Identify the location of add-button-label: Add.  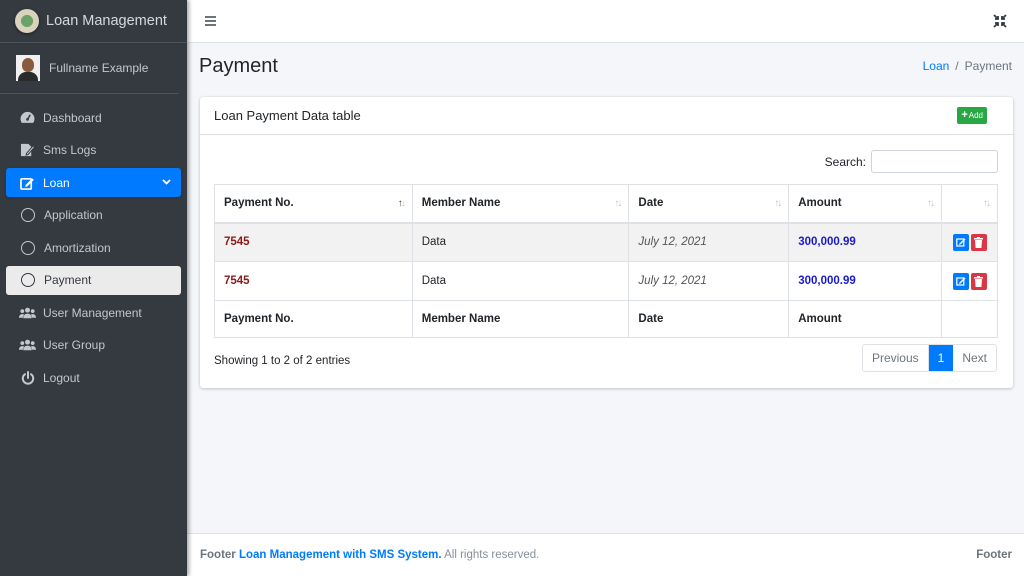
(975, 115).